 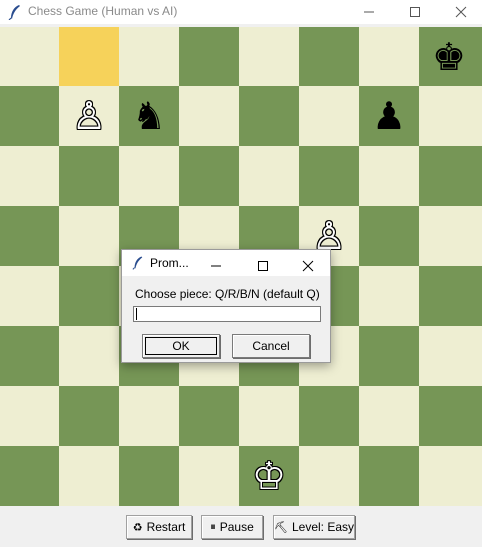 What do you see at coordinates (329, 416) in the screenshot?
I see `square-f2` at bounding box center [329, 416].